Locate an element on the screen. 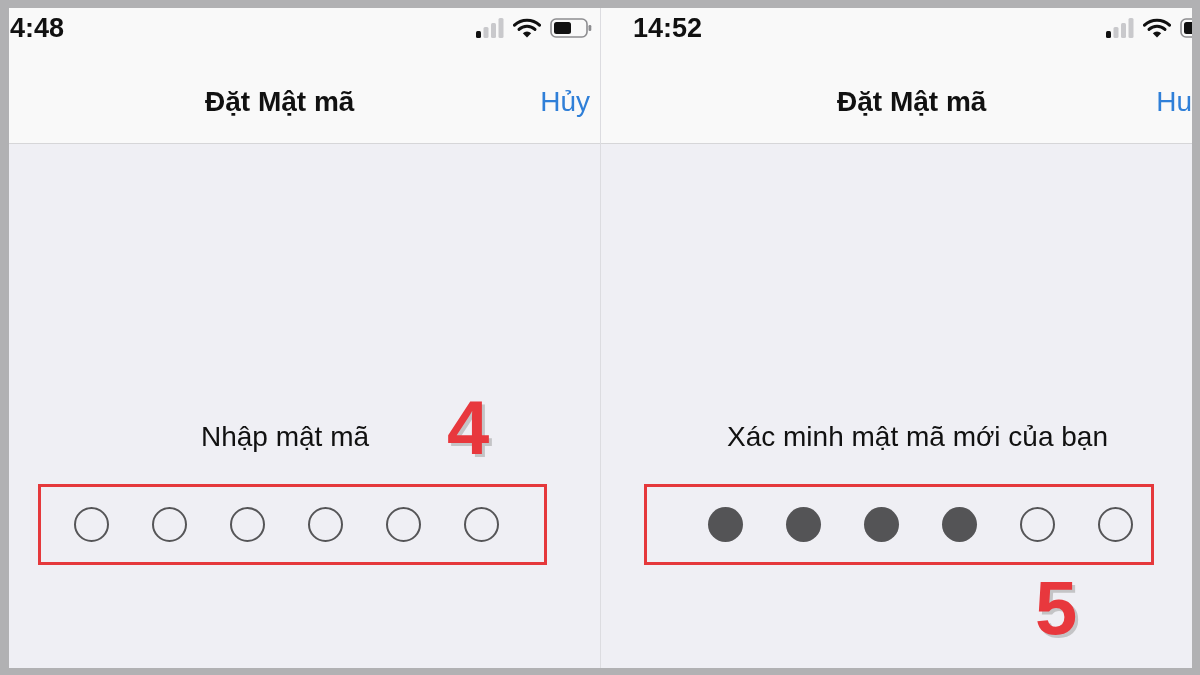 The width and height of the screenshot is (1200, 675). prompt-text: Xác minh mật mã mới của bạn is located at coordinates (917, 437).